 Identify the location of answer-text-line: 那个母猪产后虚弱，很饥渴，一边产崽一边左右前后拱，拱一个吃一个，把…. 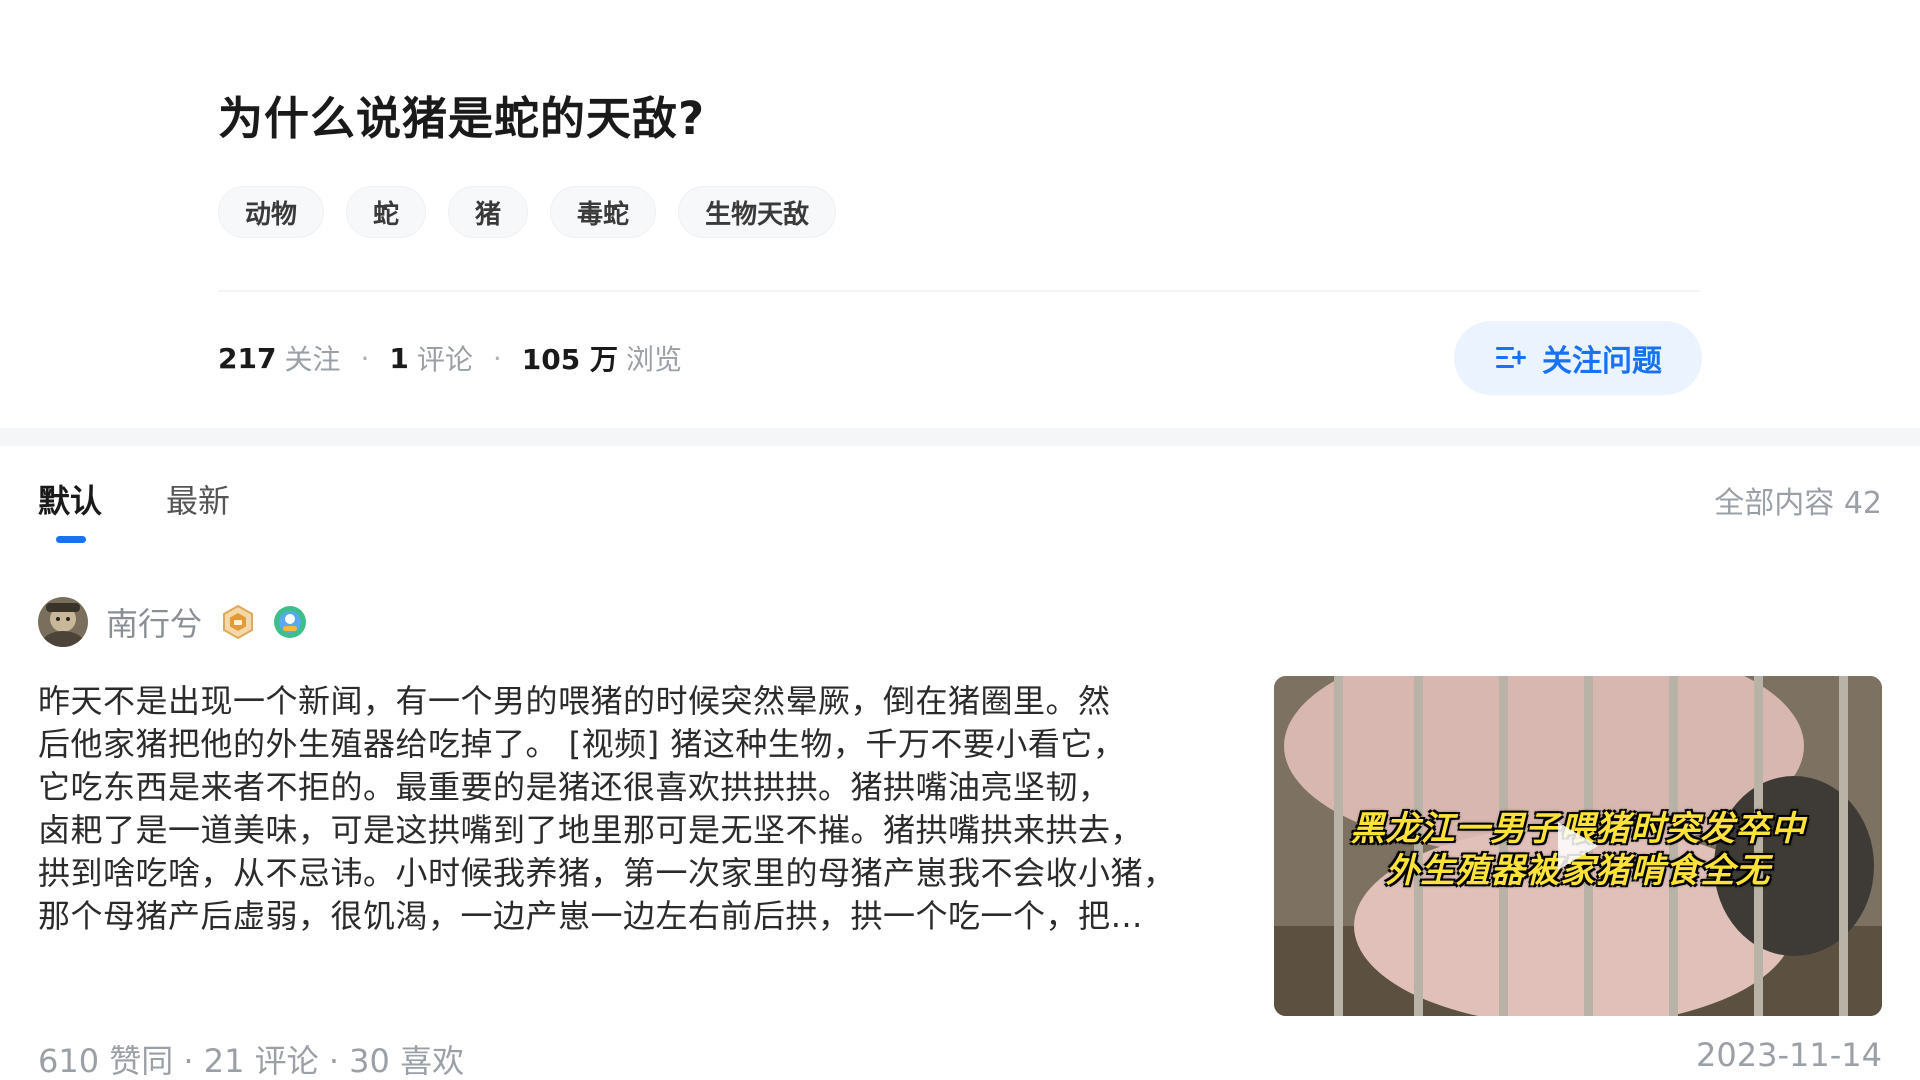
(591, 916).